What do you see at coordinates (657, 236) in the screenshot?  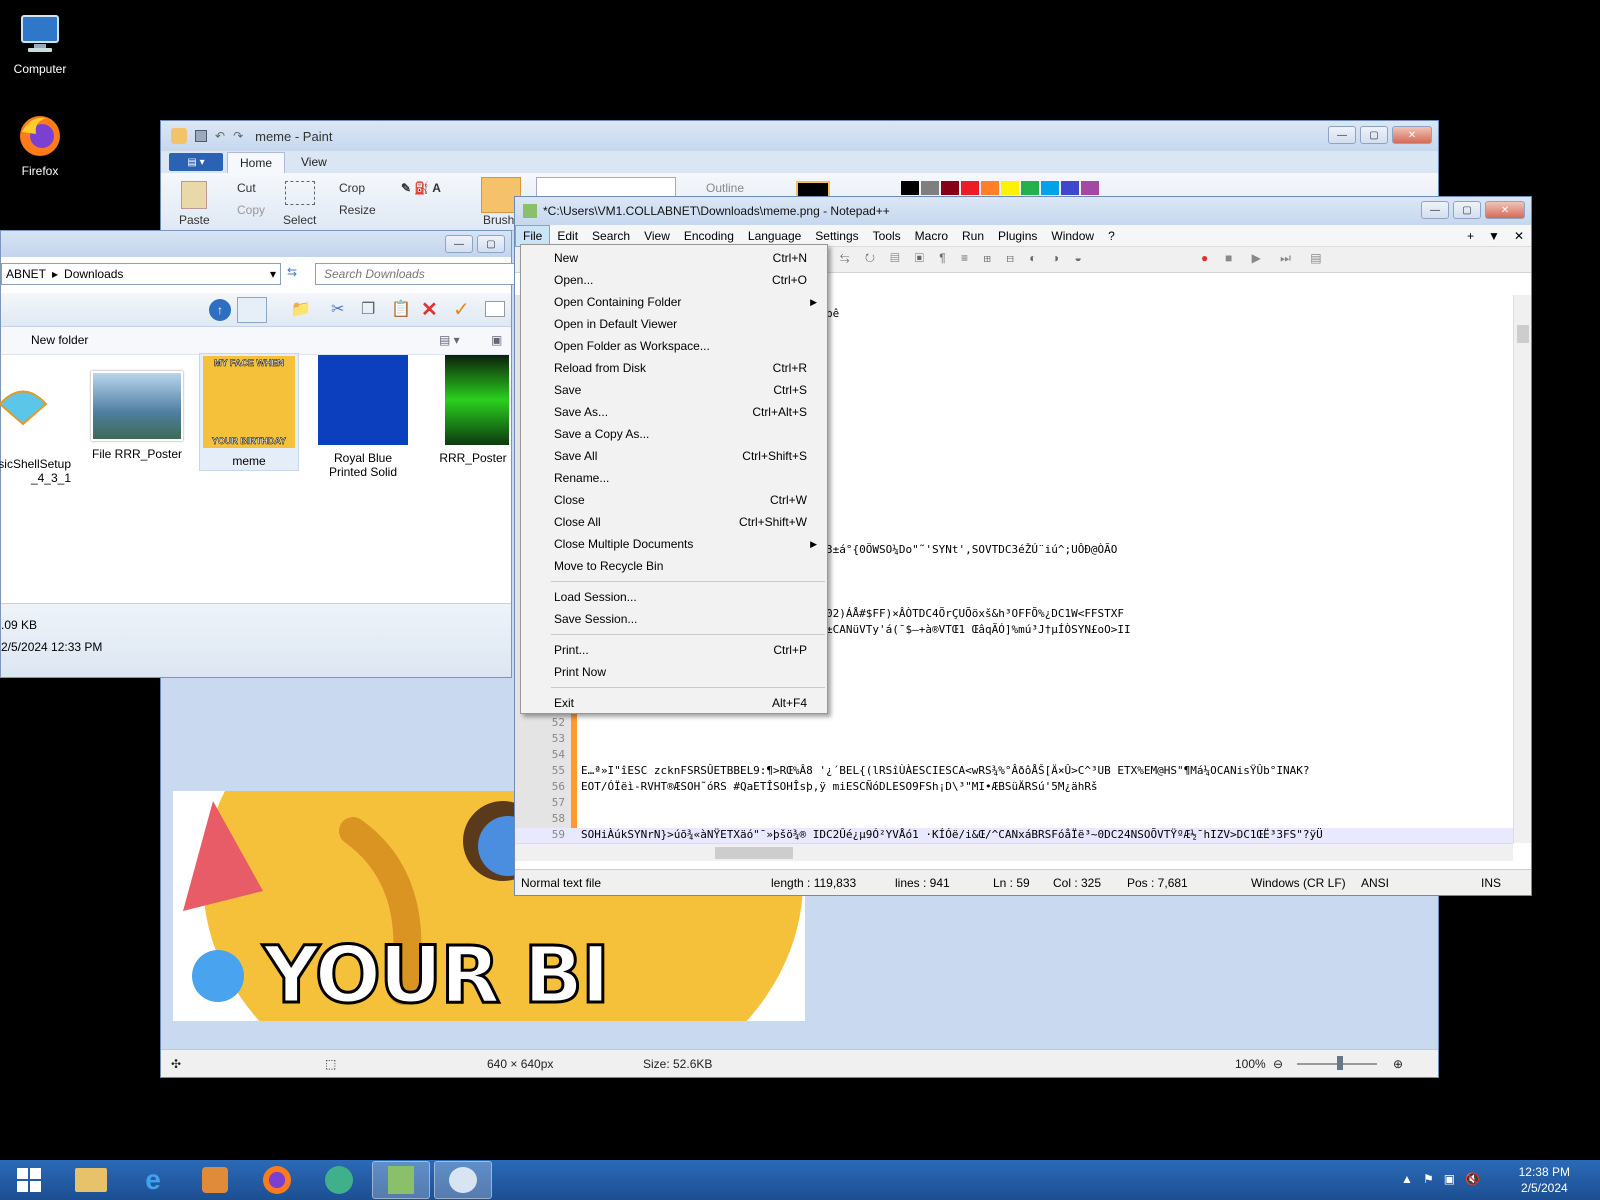 I see `menu-view: View` at bounding box center [657, 236].